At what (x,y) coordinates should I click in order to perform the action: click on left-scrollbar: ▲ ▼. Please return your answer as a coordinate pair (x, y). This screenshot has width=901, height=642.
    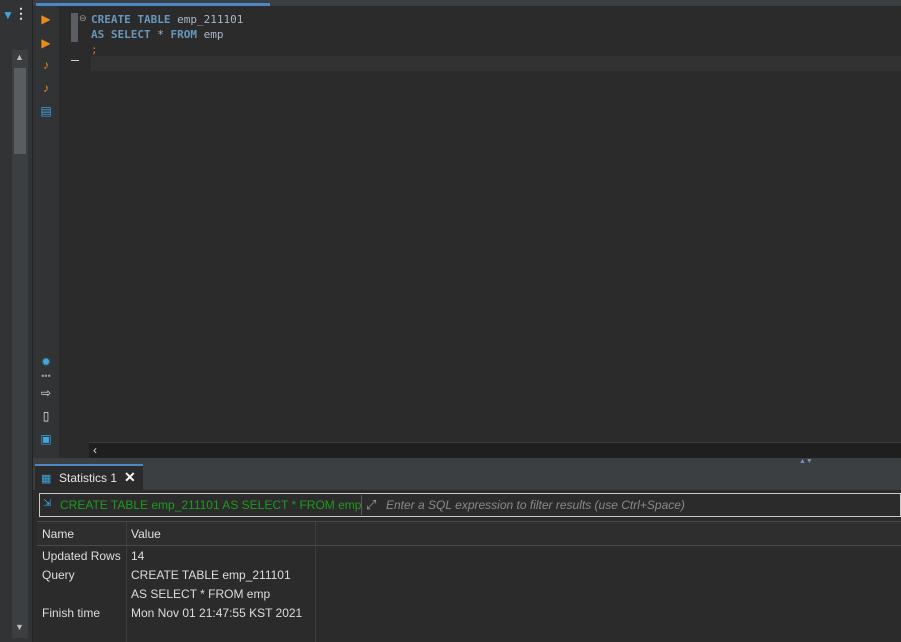
    Looking at the image, I should click on (20, 344).